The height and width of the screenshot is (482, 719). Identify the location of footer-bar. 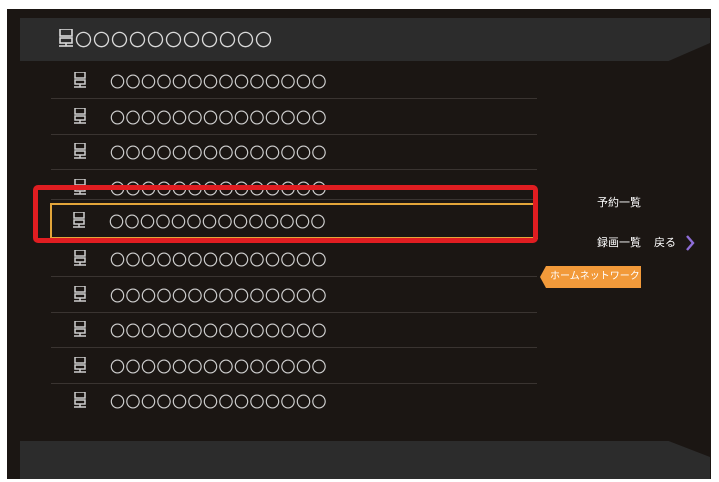
(365, 460).